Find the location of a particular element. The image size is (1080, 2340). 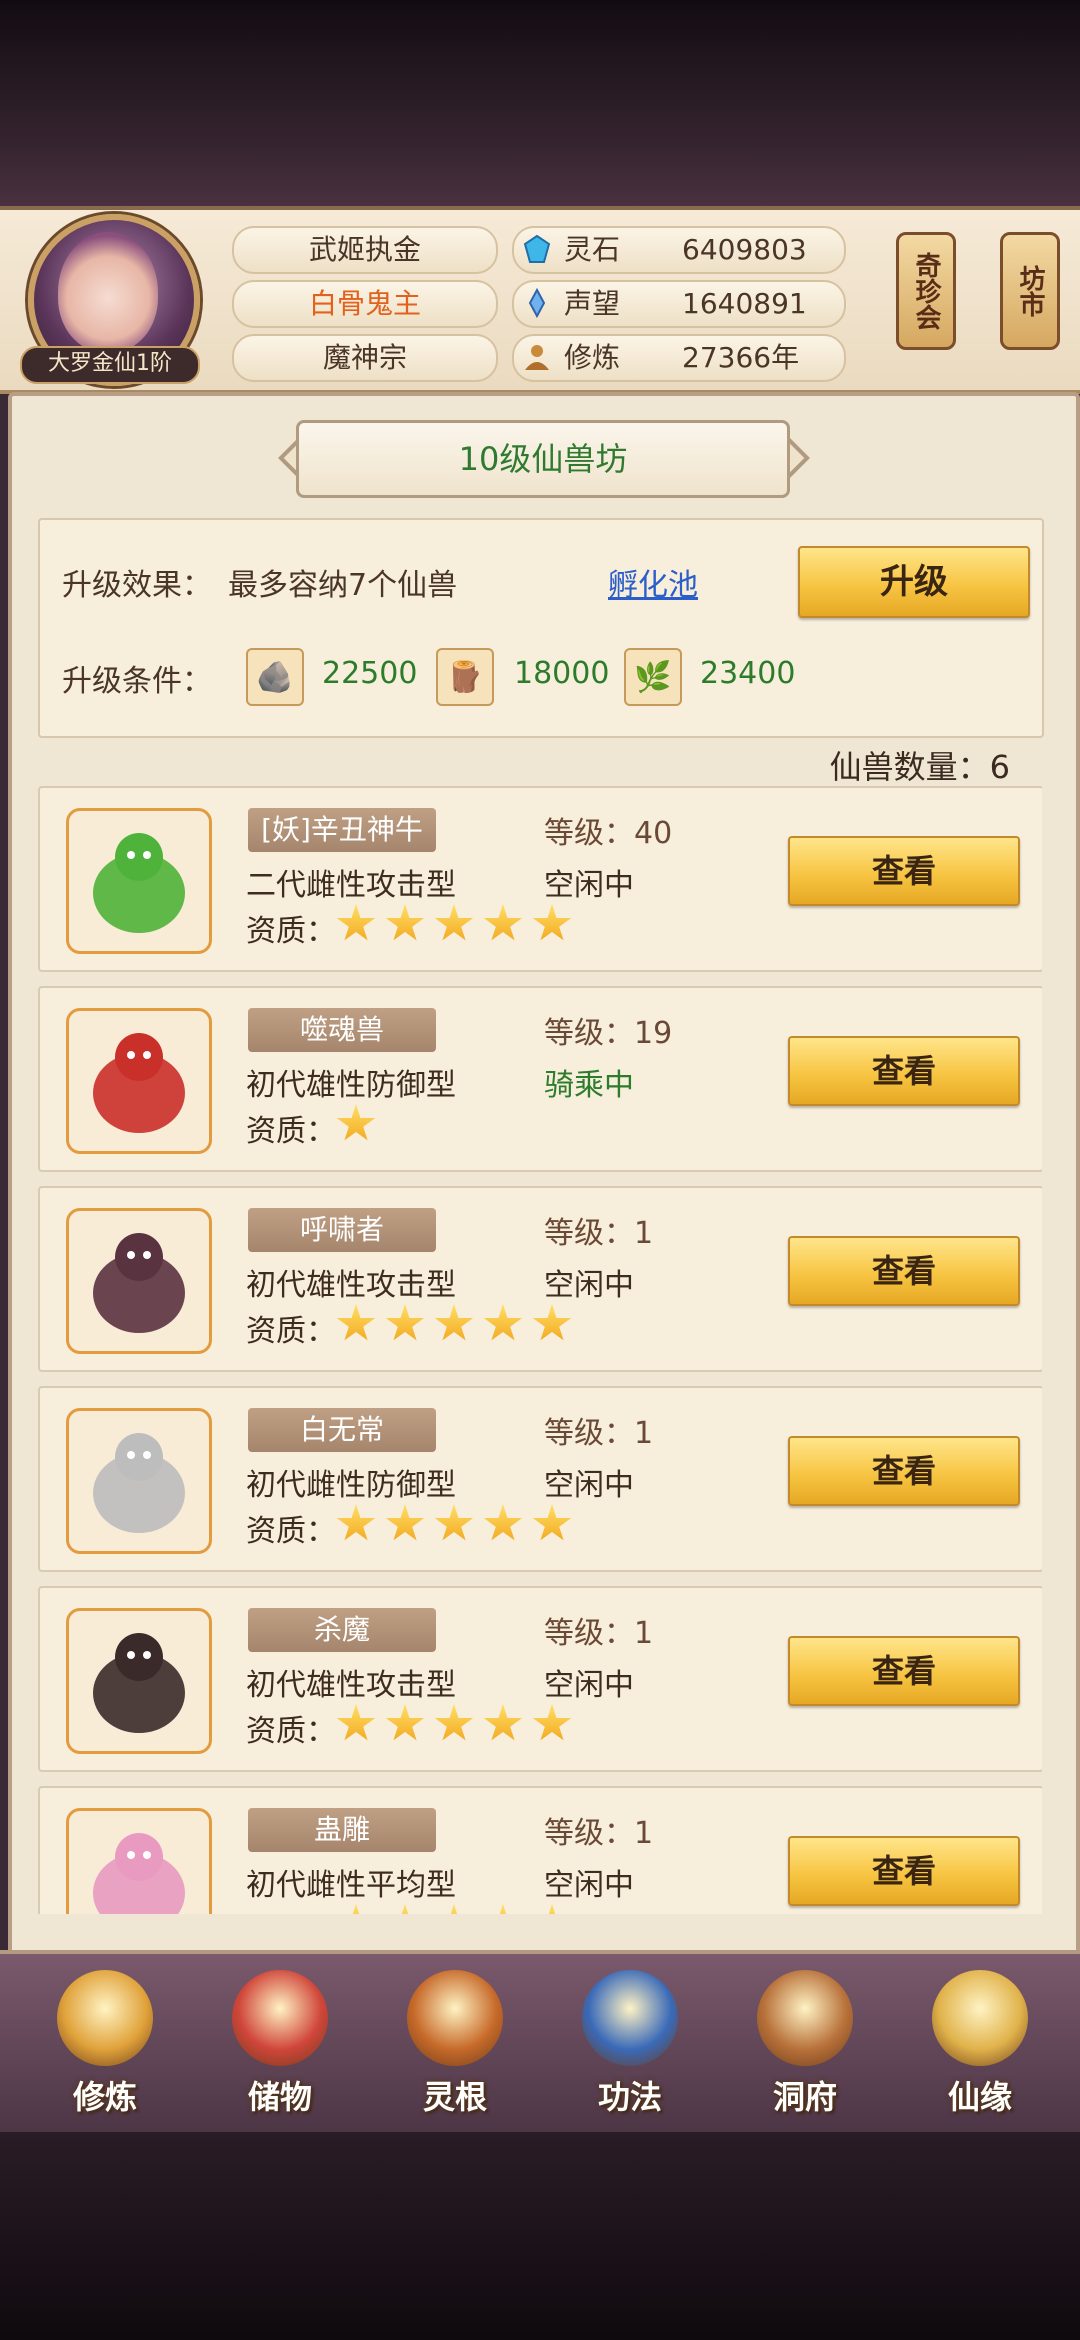

beast-description: 初代雄性攻击型 is located at coordinates (351, 1285).